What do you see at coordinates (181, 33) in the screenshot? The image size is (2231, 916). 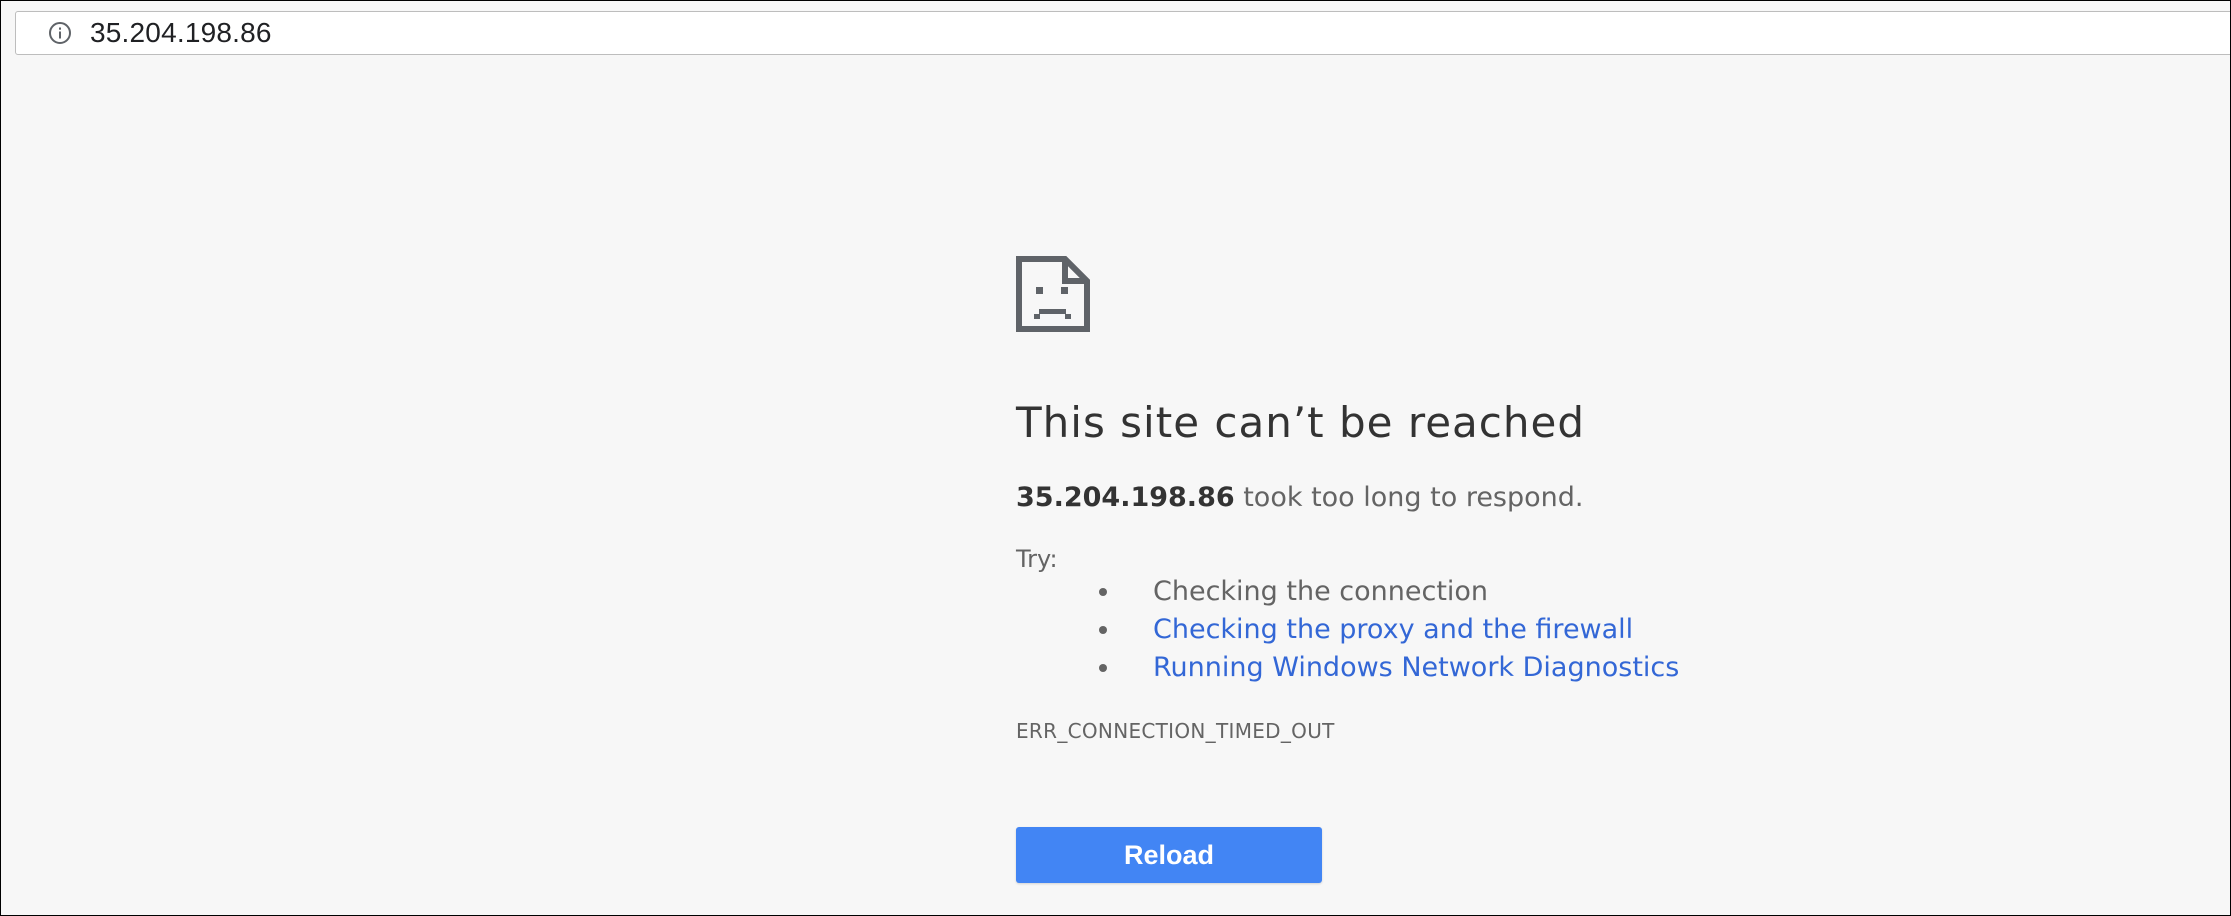 I see `url-text: 35.204.198.86` at bounding box center [181, 33].